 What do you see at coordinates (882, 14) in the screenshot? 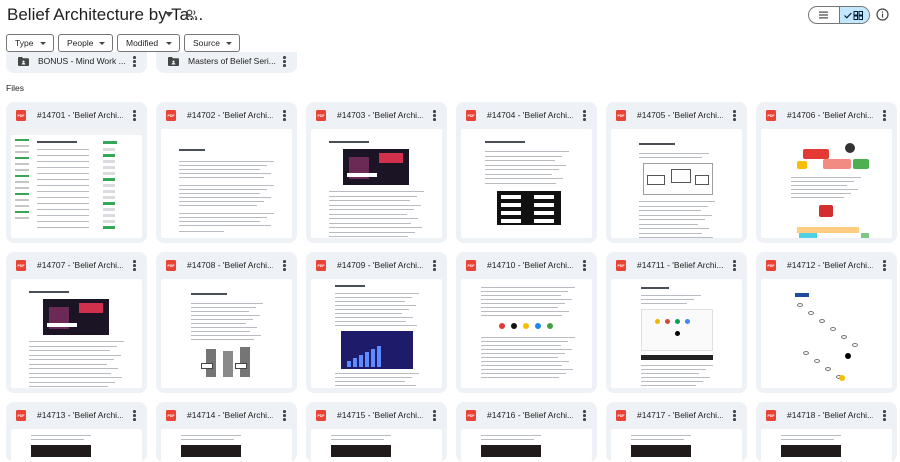
I see `info-icon` at bounding box center [882, 14].